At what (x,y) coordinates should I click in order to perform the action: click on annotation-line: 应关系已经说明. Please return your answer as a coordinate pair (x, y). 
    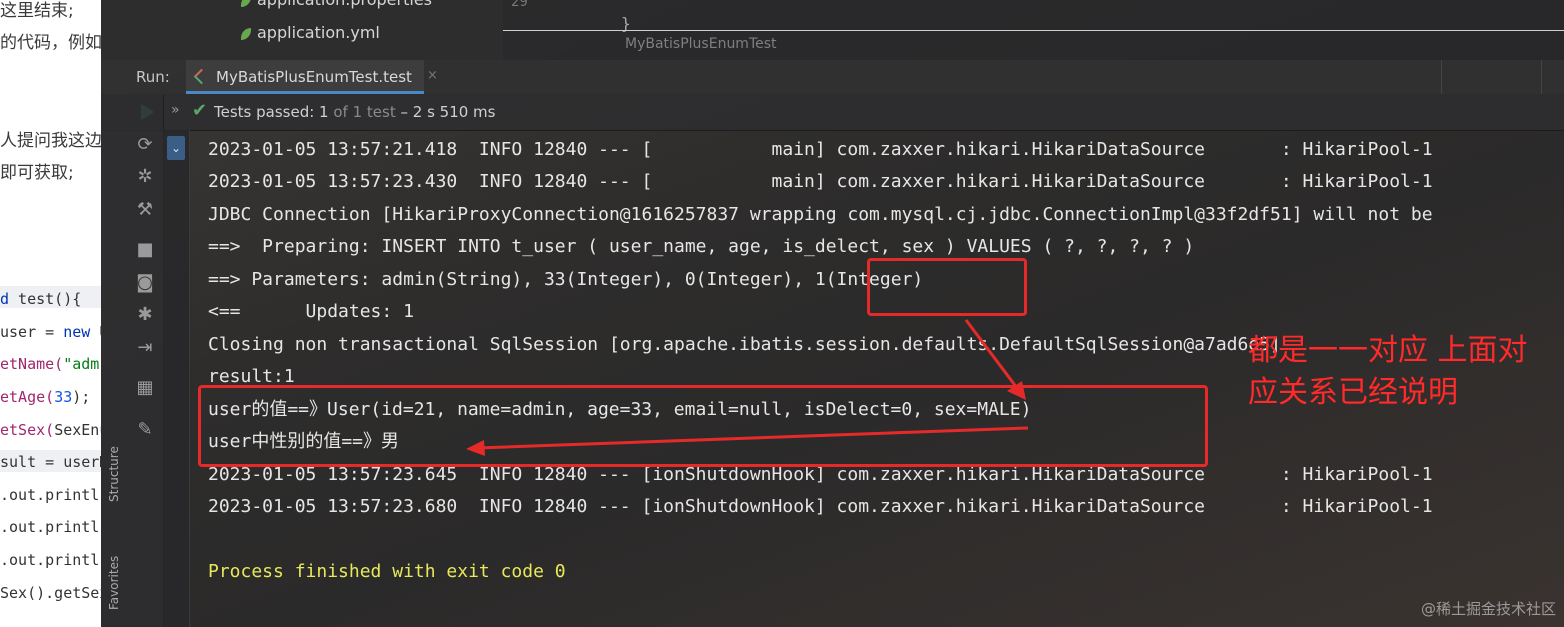
    Looking at the image, I should click on (1353, 392).